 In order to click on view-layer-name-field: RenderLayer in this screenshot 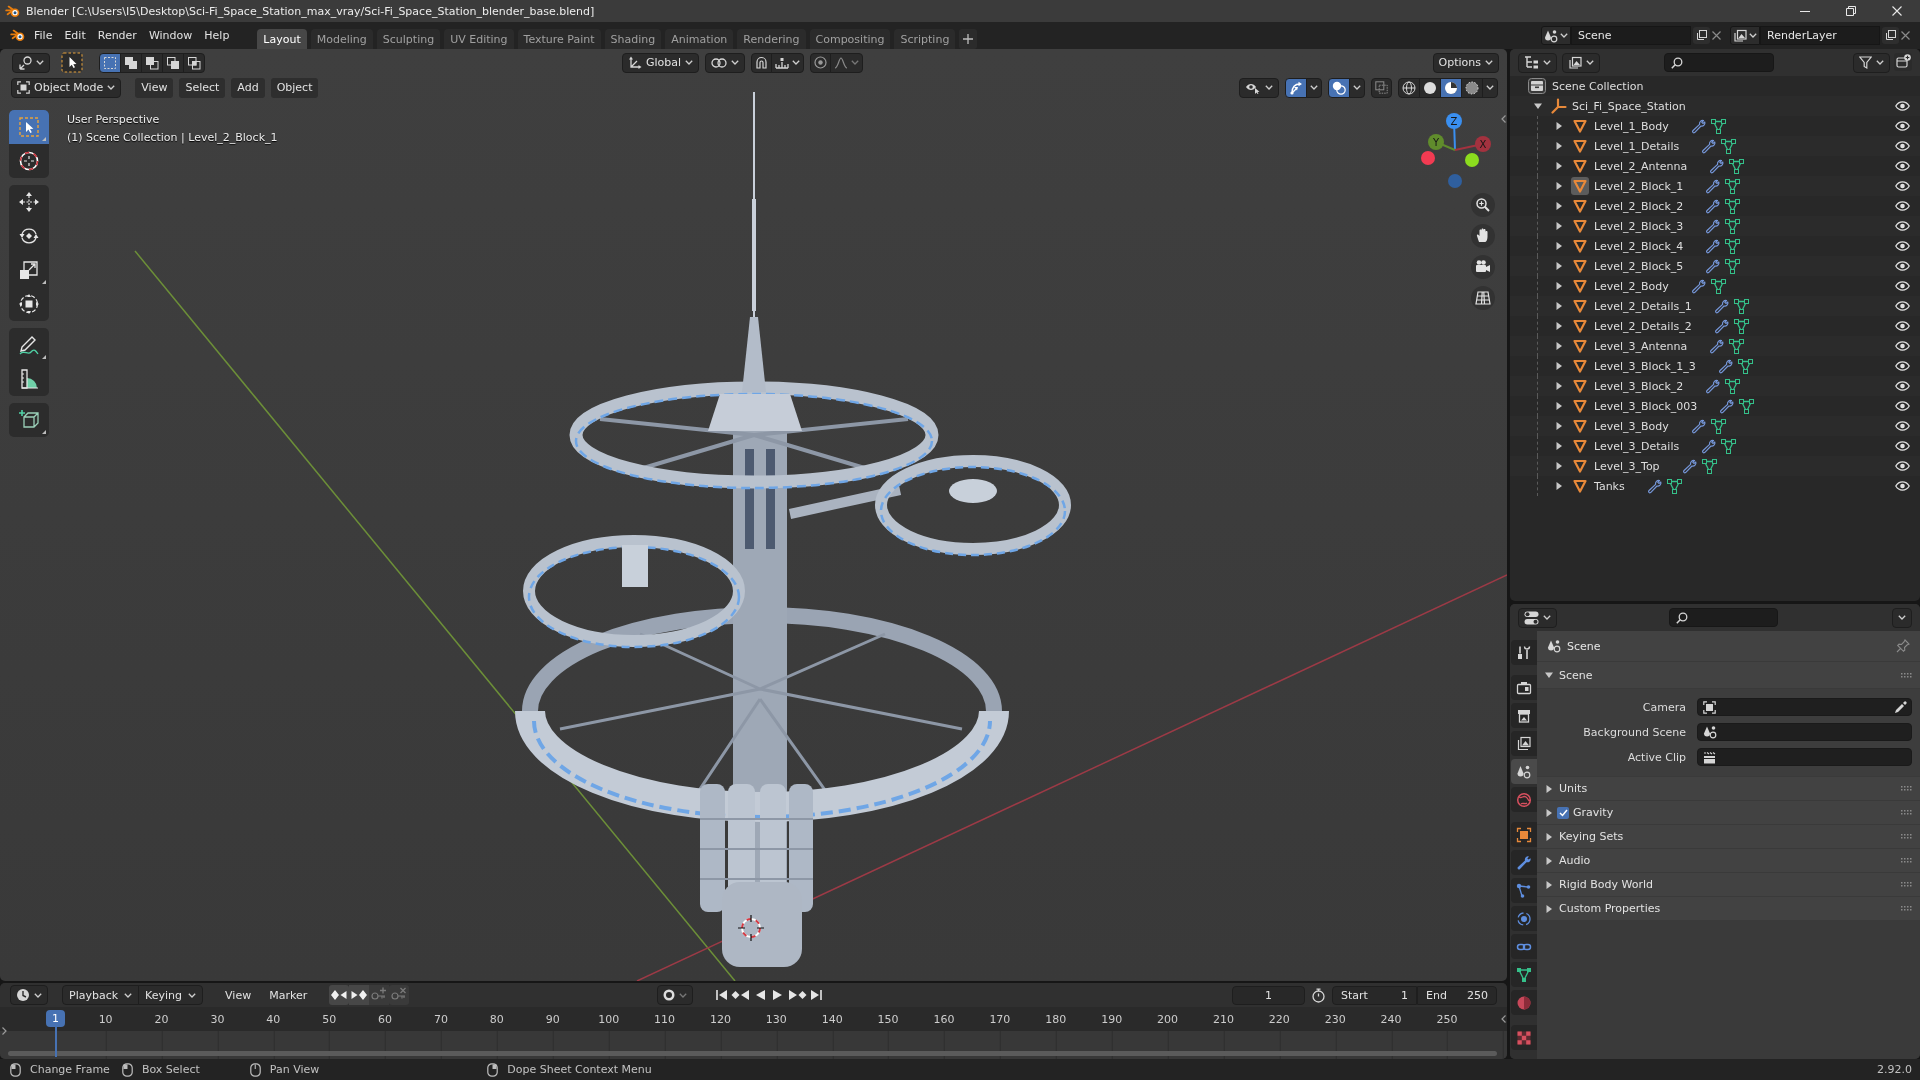, I will do `click(1820, 35)`.